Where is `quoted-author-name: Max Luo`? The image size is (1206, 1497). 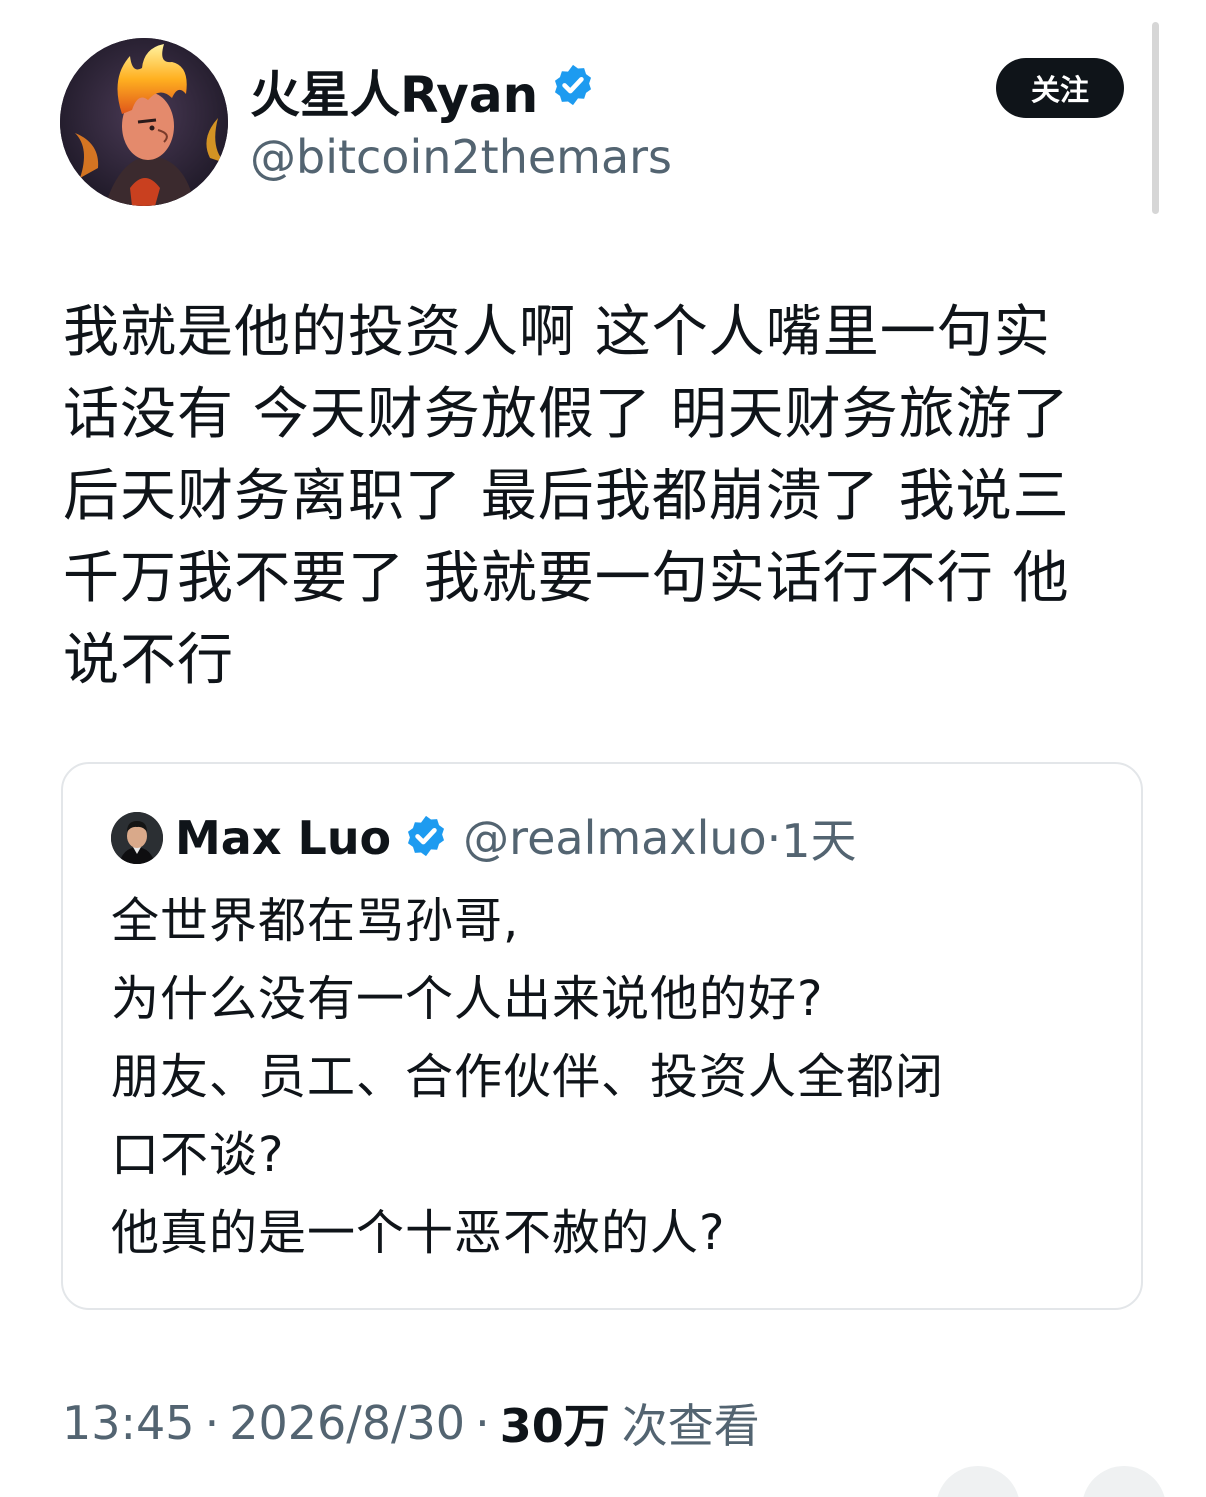 quoted-author-name: Max Luo is located at coordinates (283, 838).